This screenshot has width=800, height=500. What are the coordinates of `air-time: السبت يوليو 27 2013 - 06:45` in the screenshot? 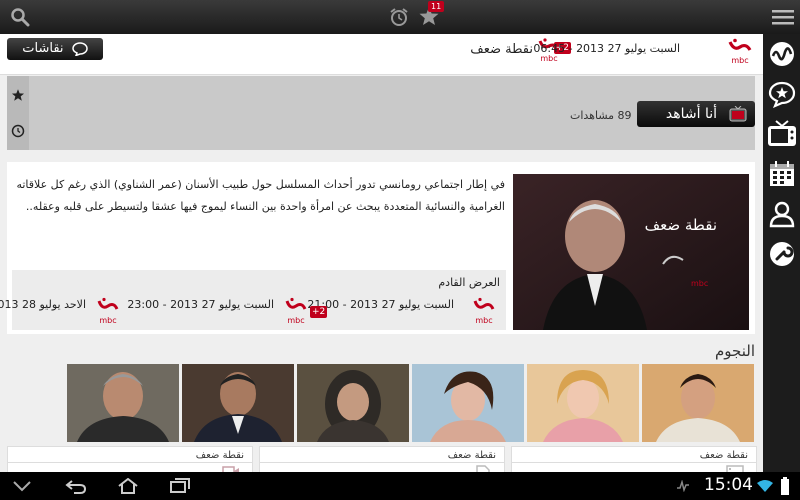 It's located at (606, 48).